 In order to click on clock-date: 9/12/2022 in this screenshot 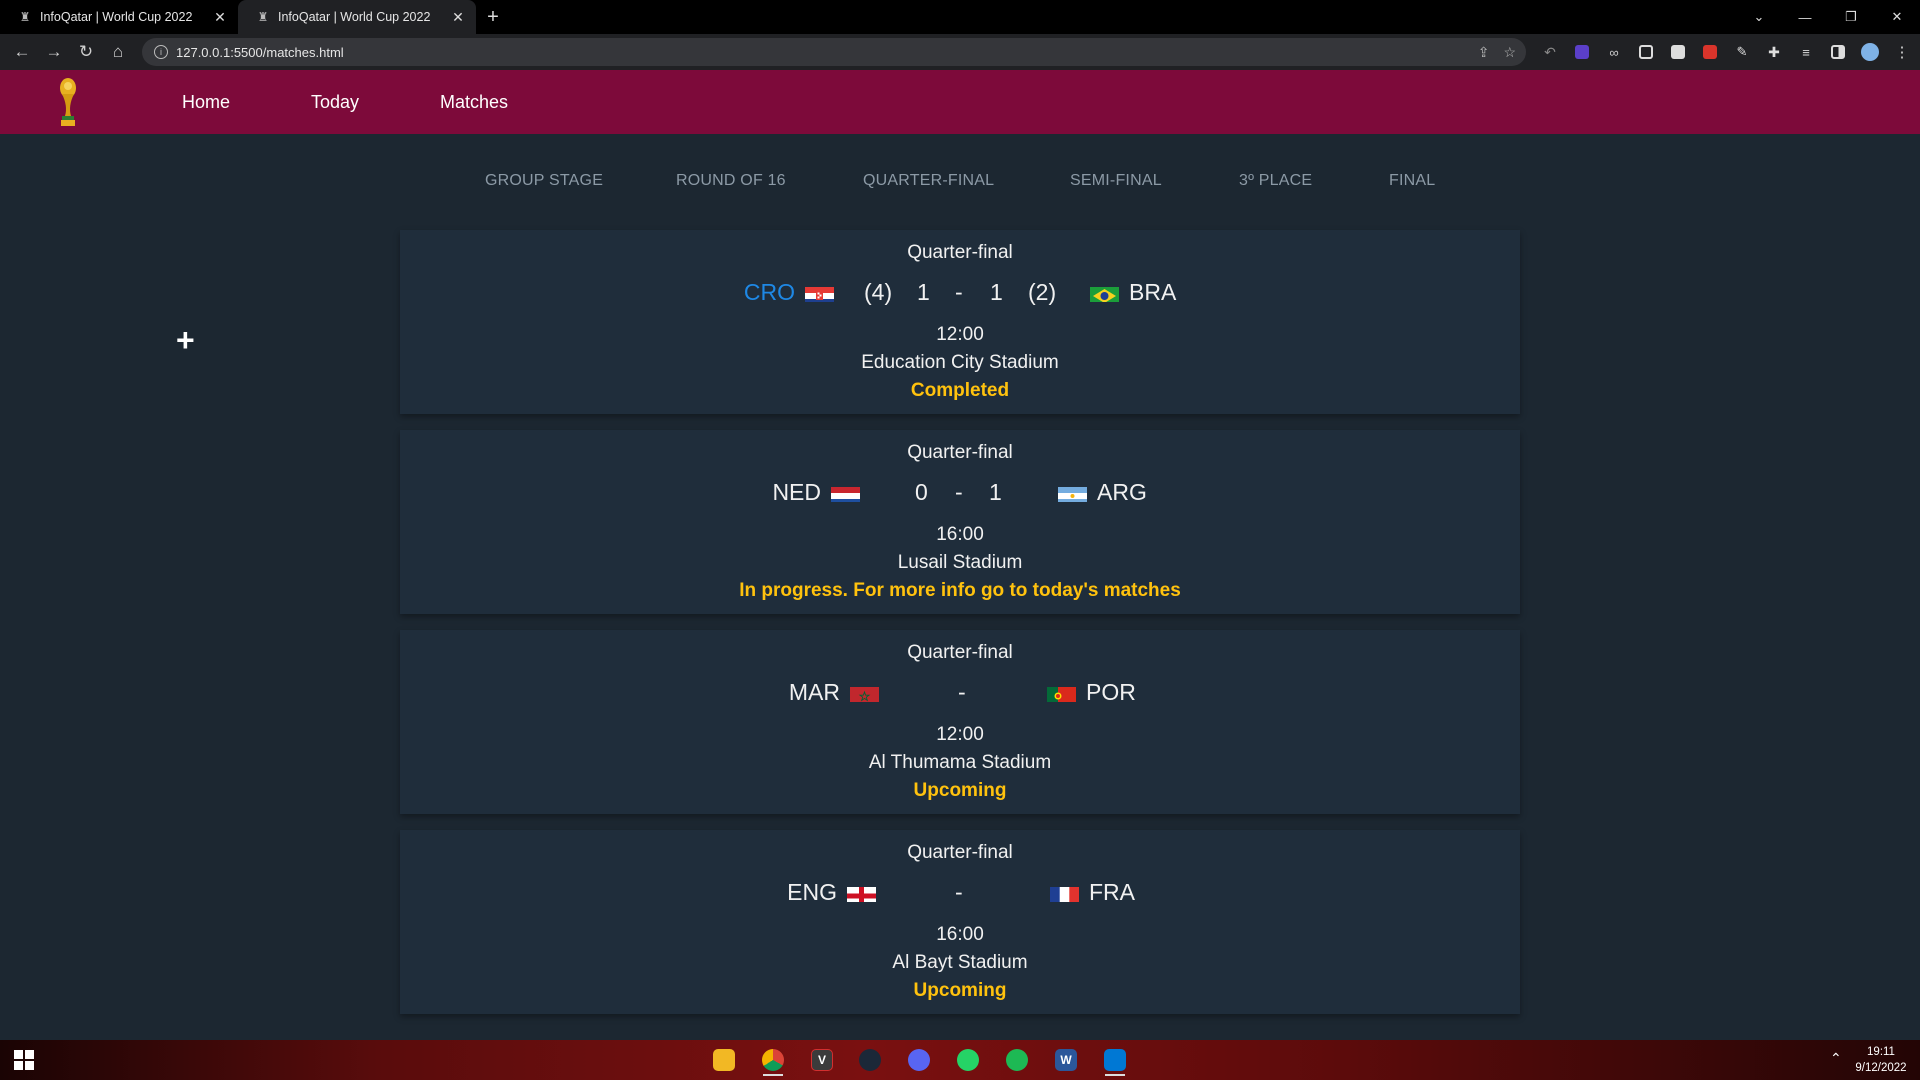, I will do `click(1881, 1068)`.